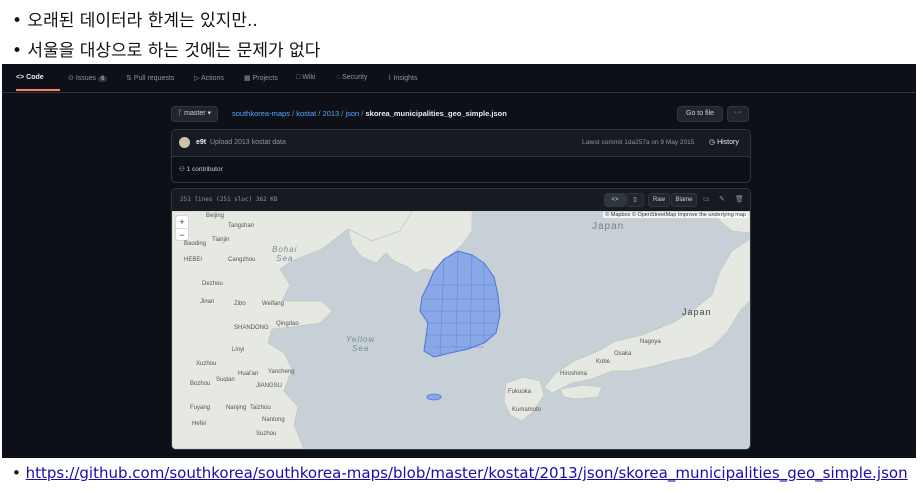 The image size is (922, 492). Describe the element at coordinates (684, 200) in the screenshot. I see `blame-button: Blame` at that location.